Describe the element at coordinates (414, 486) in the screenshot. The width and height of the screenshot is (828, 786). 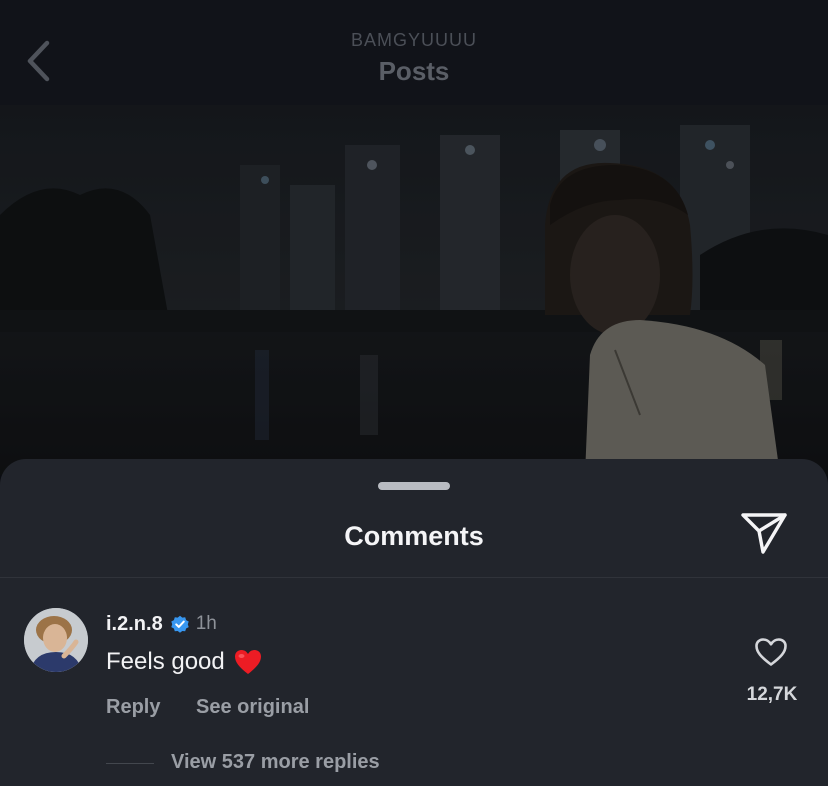
I see `sheet-grabber` at that location.